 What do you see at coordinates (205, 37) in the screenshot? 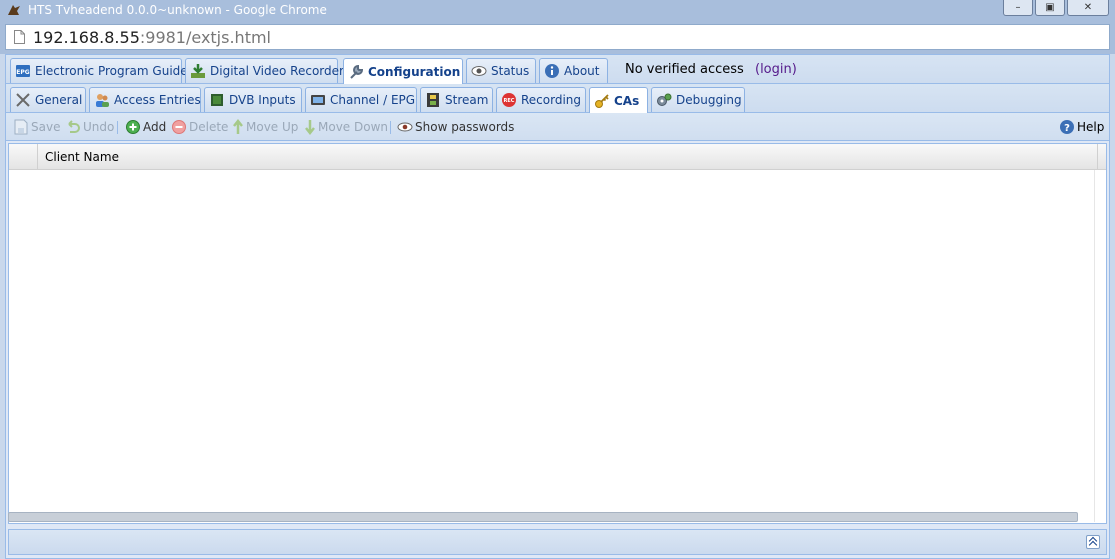
I see `url-path: :9981/extjs.html` at bounding box center [205, 37].